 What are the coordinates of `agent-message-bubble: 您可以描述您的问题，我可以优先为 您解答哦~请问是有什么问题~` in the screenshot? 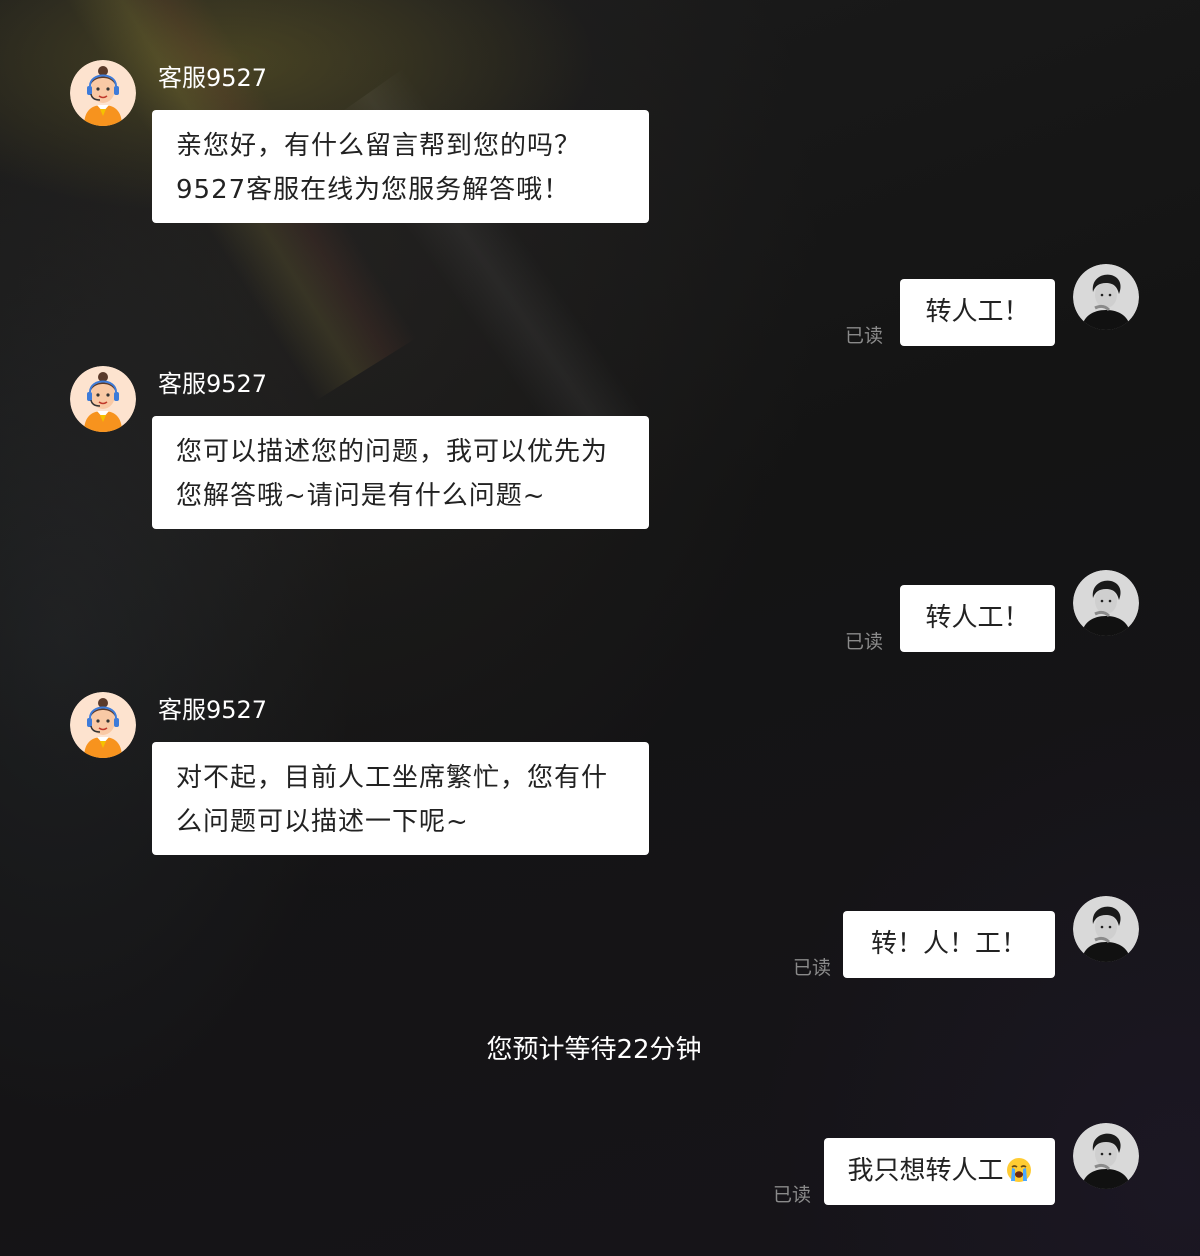 It's located at (400, 472).